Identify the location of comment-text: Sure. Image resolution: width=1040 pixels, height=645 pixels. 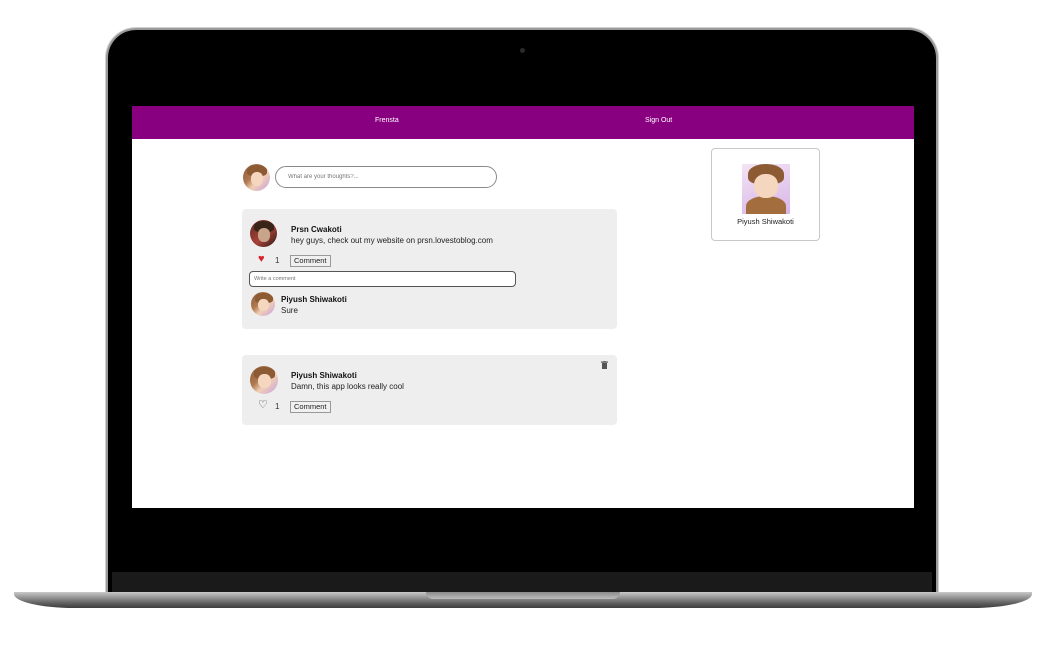
(289, 310).